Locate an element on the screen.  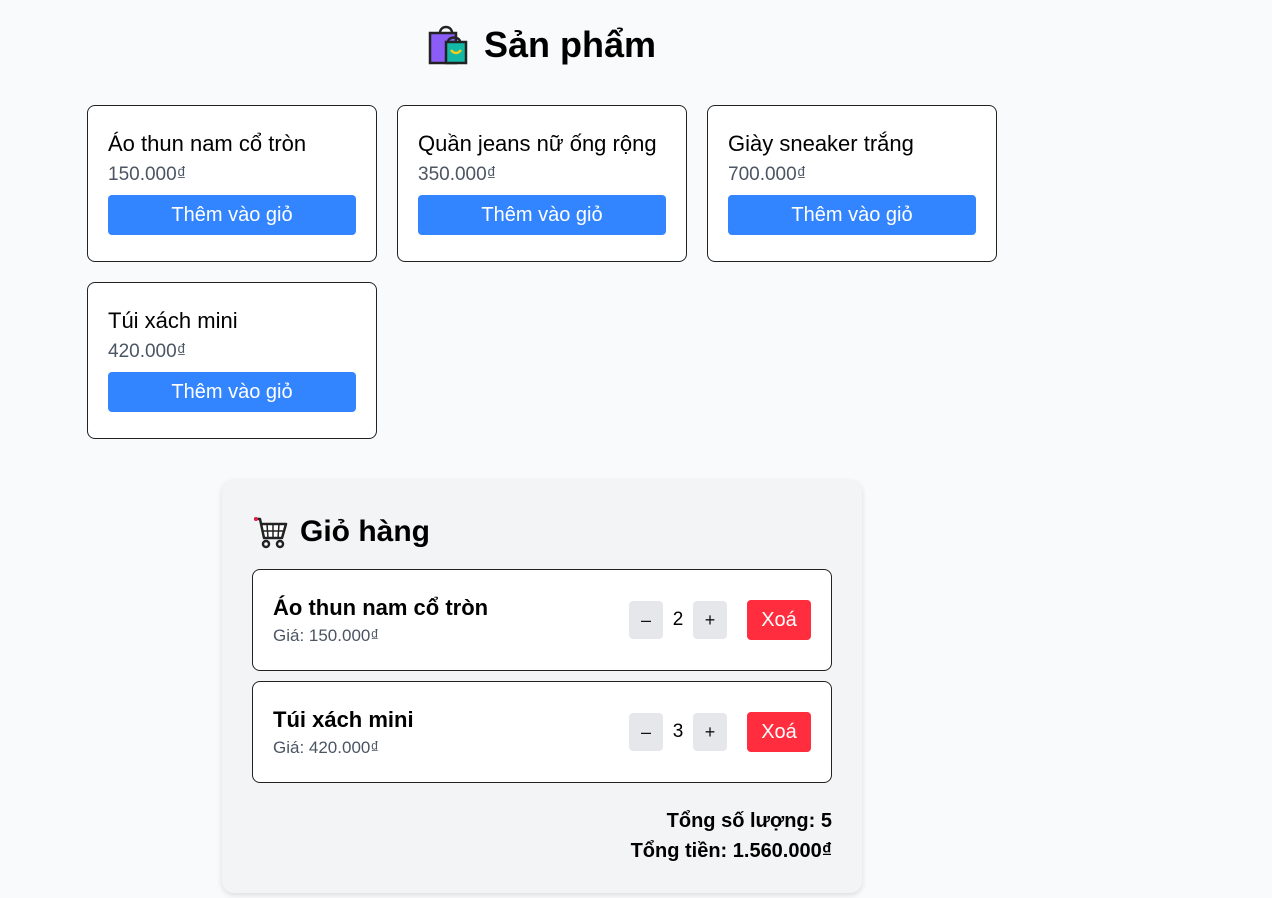
product-name: Giày sneaker trắng is located at coordinates (821, 143).